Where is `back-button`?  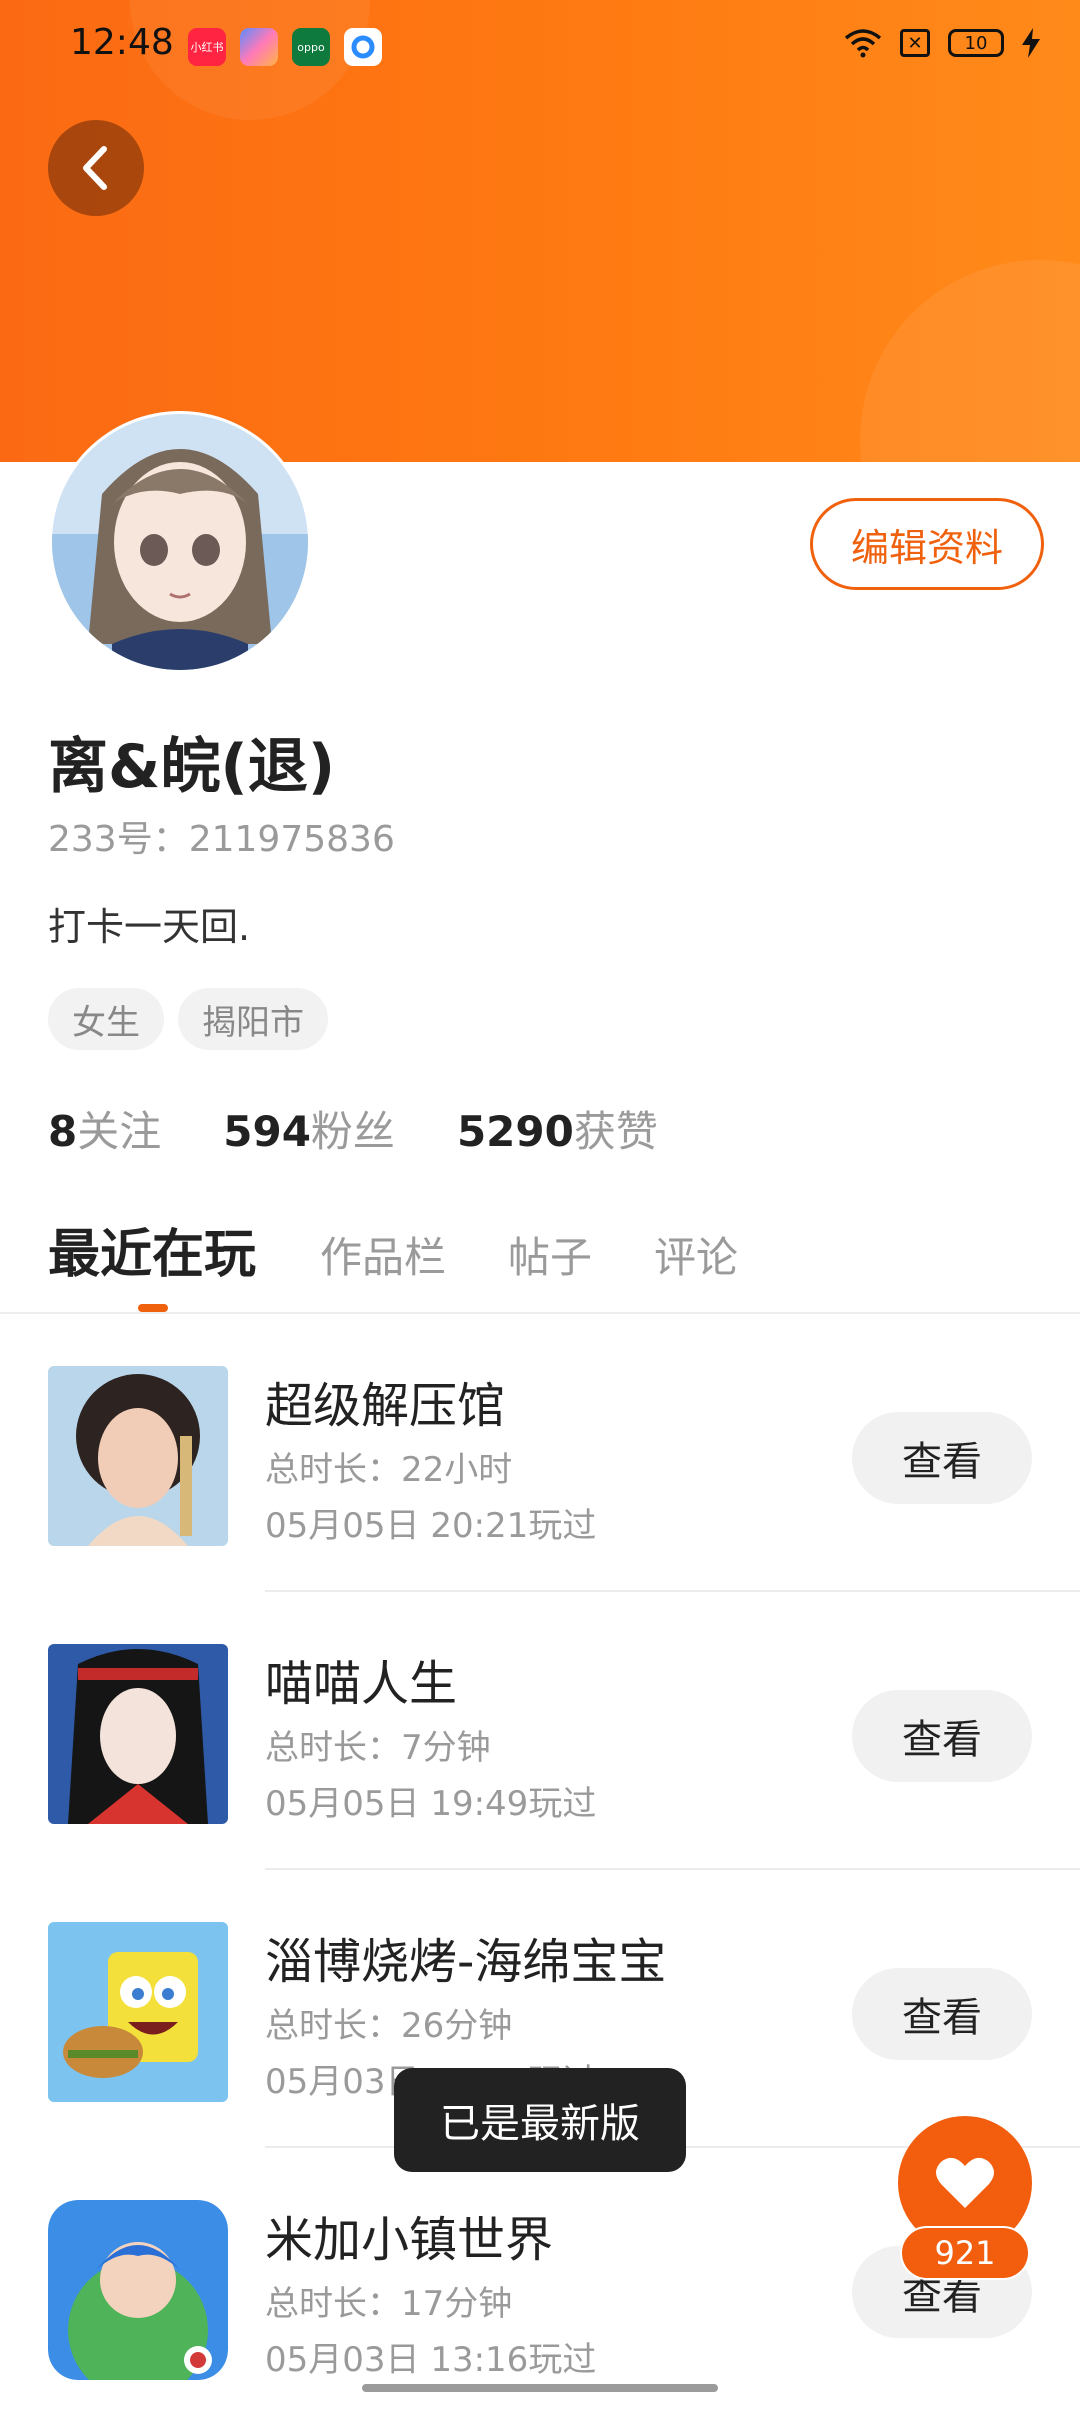
back-button is located at coordinates (96, 168).